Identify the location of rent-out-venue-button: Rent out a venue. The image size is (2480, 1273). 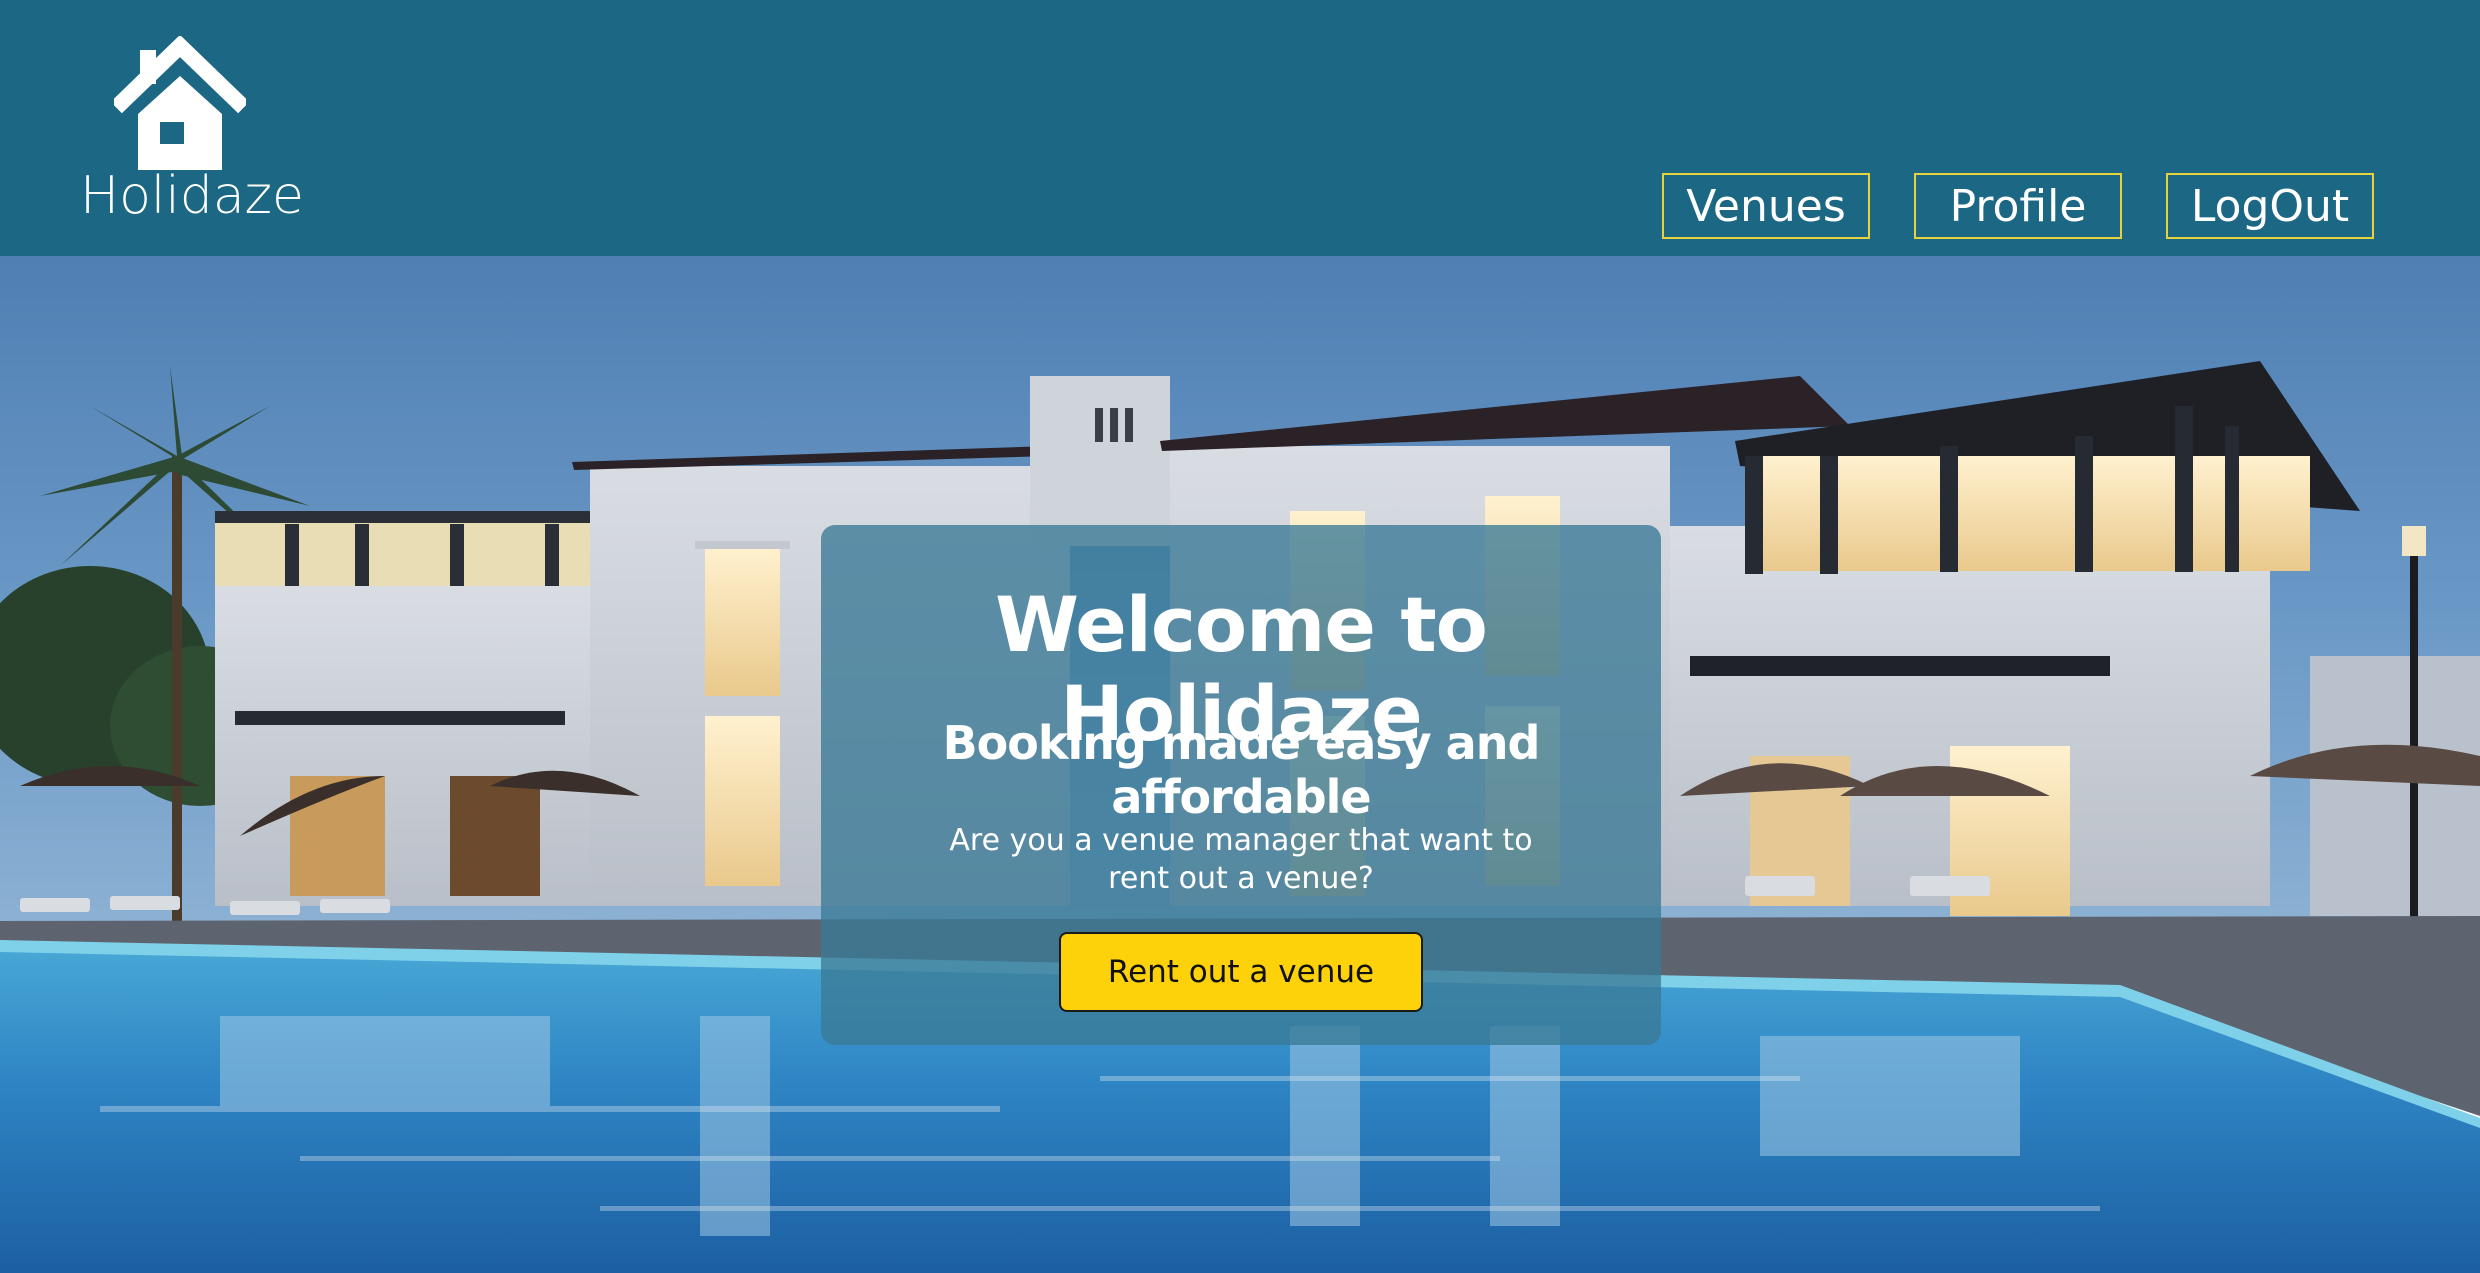
(1241, 972).